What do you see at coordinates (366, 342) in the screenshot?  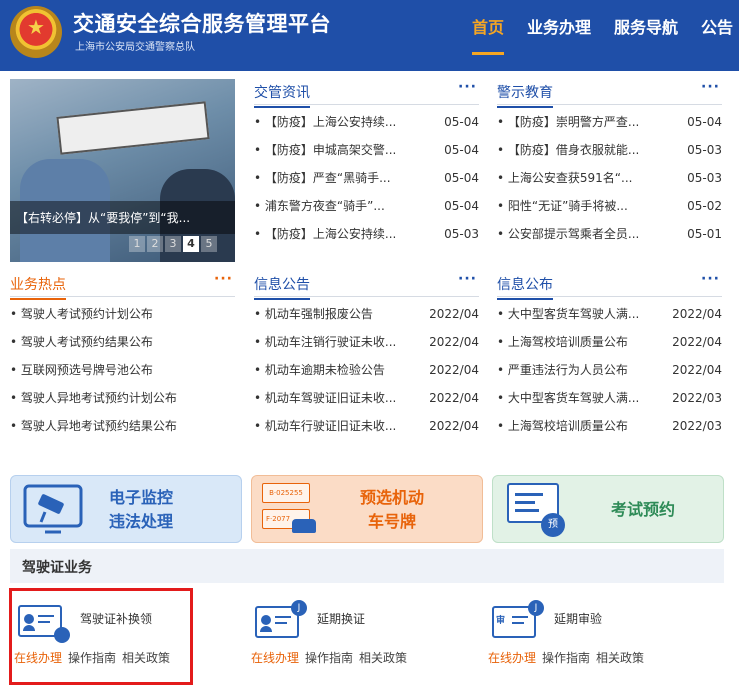 I see `list-item: • 机动车注销行驶证未收... 2022/04` at bounding box center [366, 342].